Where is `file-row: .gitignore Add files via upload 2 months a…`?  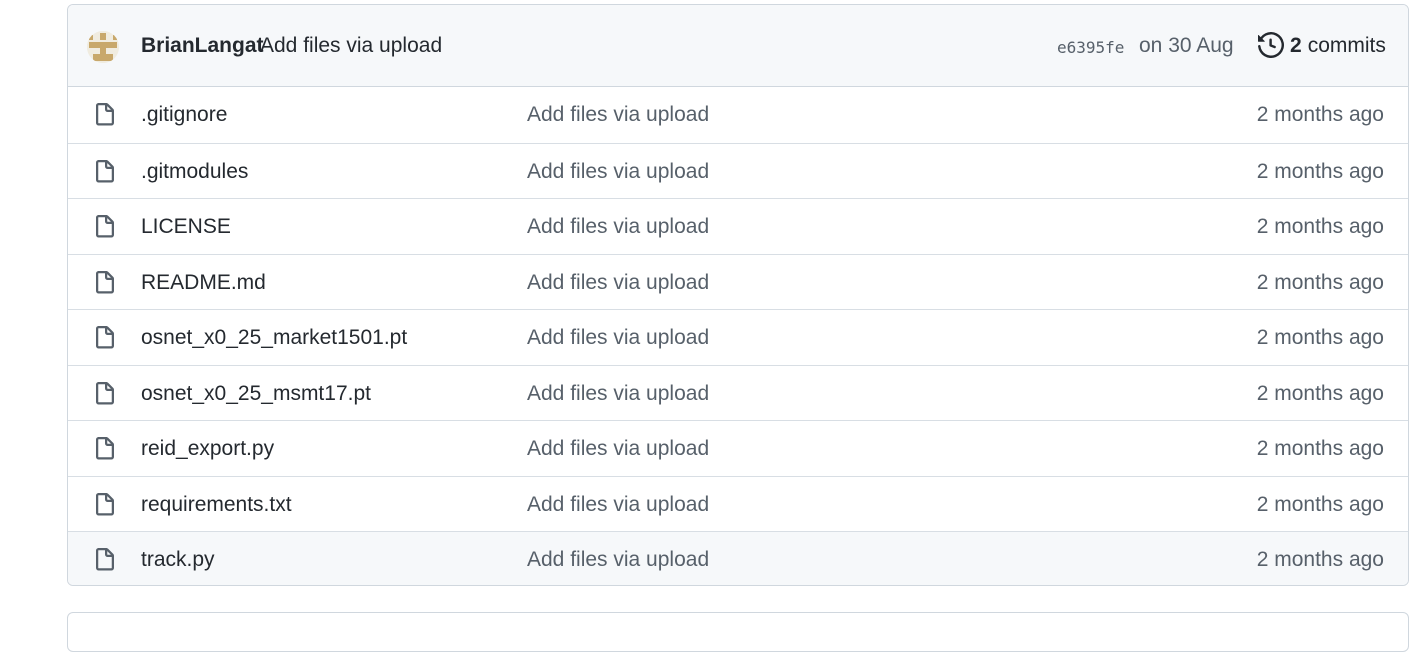 file-row: .gitignore Add files via upload 2 months a… is located at coordinates (738, 115).